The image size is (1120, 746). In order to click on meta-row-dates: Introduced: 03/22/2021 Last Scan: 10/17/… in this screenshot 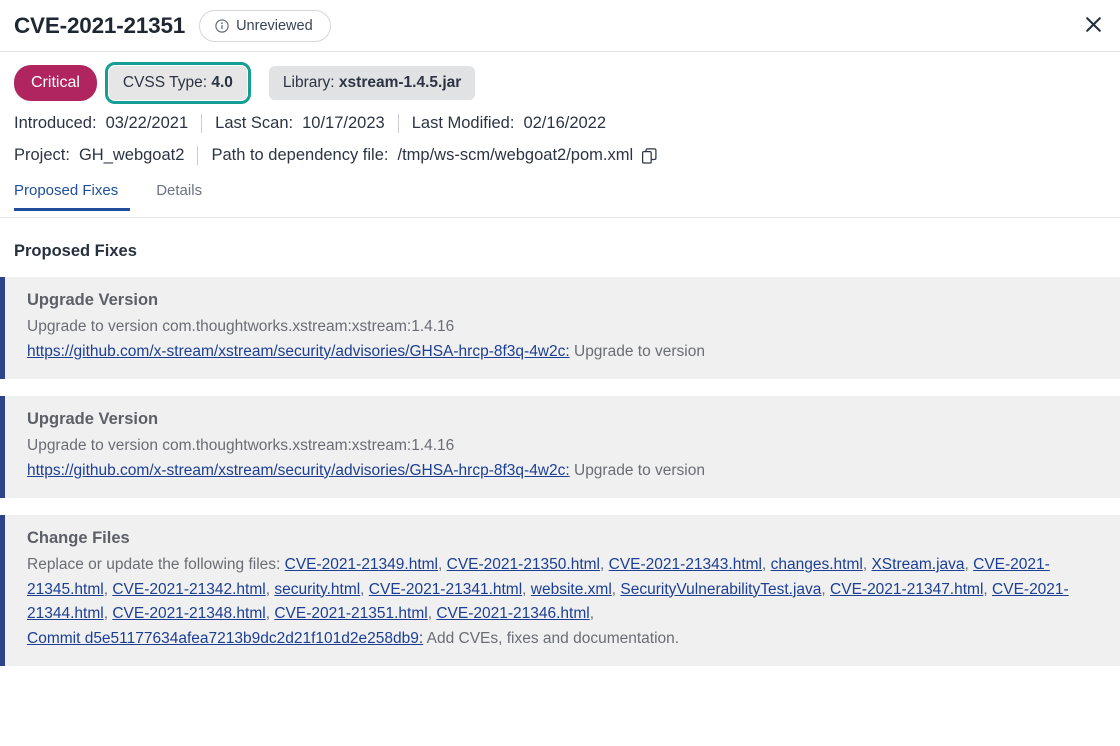, I will do `click(560, 123)`.